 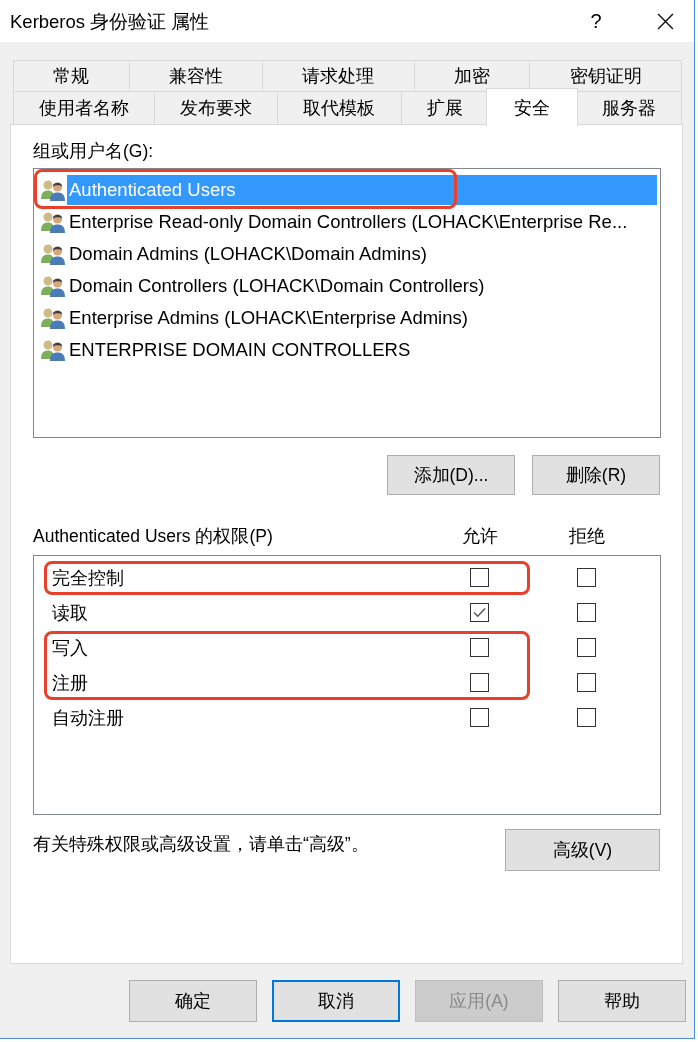 I want to click on group-action-button: 删除(R), so click(x=596, y=475).